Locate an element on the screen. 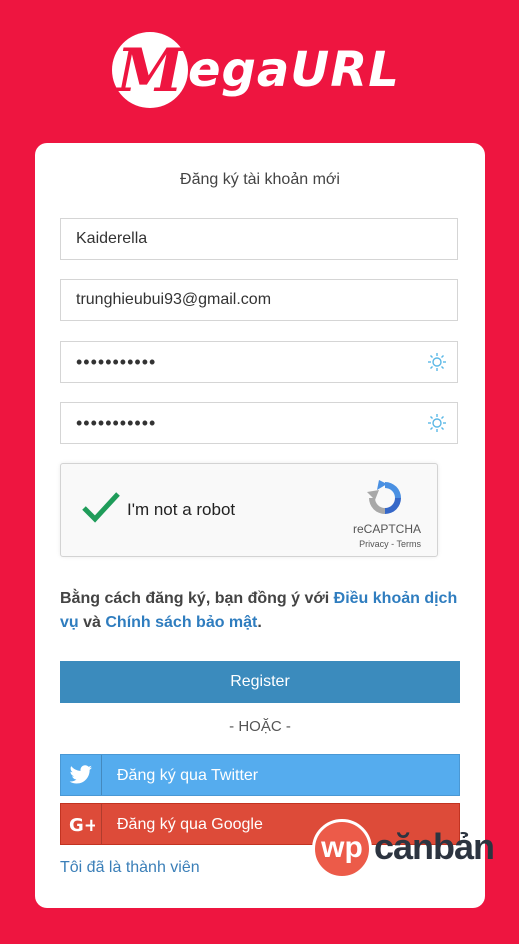 This screenshot has height=944, width=519. twitter-signup-label: Đăng ký qua Twitter is located at coordinates (188, 775).